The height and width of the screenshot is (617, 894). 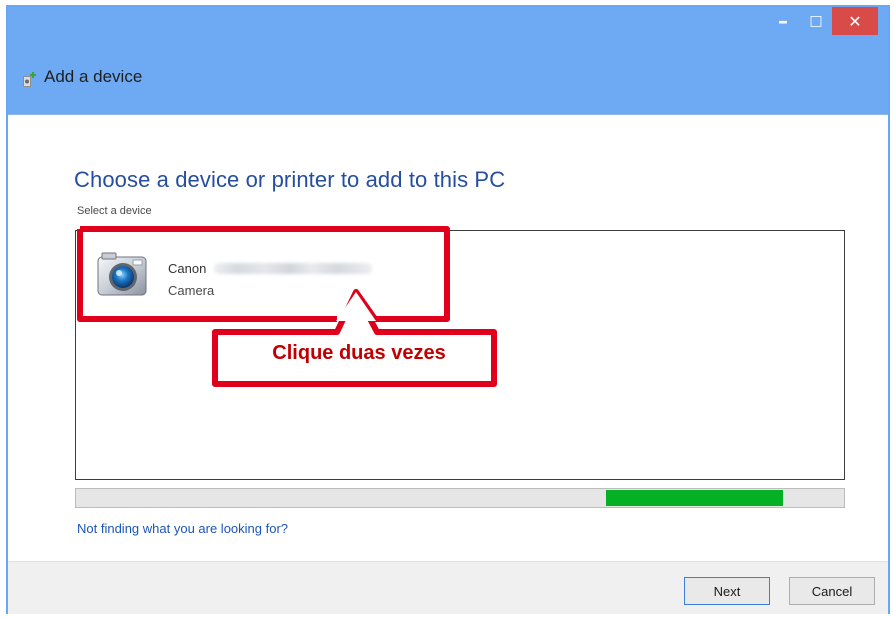 What do you see at coordinates (460, 498) in the screenshot?
I see `search-progress-bar` at bounding box center [460, 498].